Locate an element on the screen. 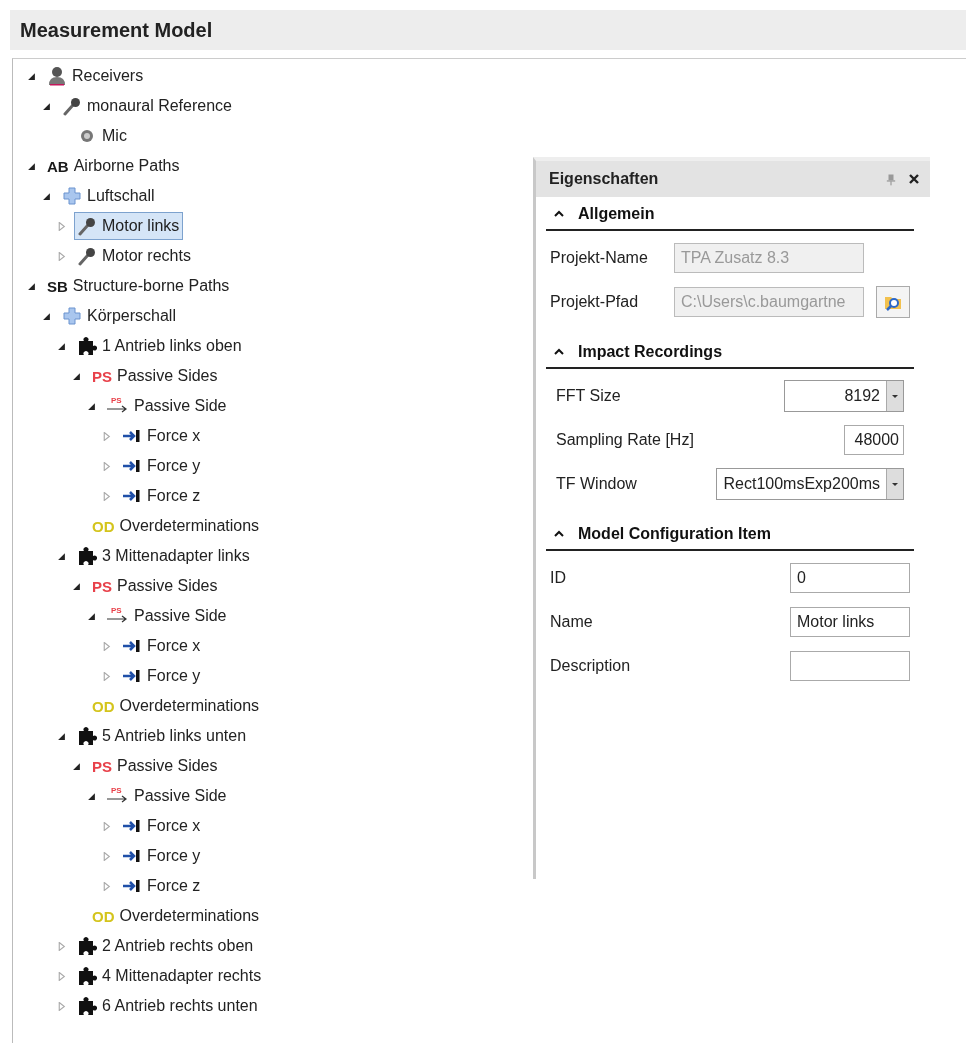  panel-title: Measurement Model is located at coordinates (116, 30).